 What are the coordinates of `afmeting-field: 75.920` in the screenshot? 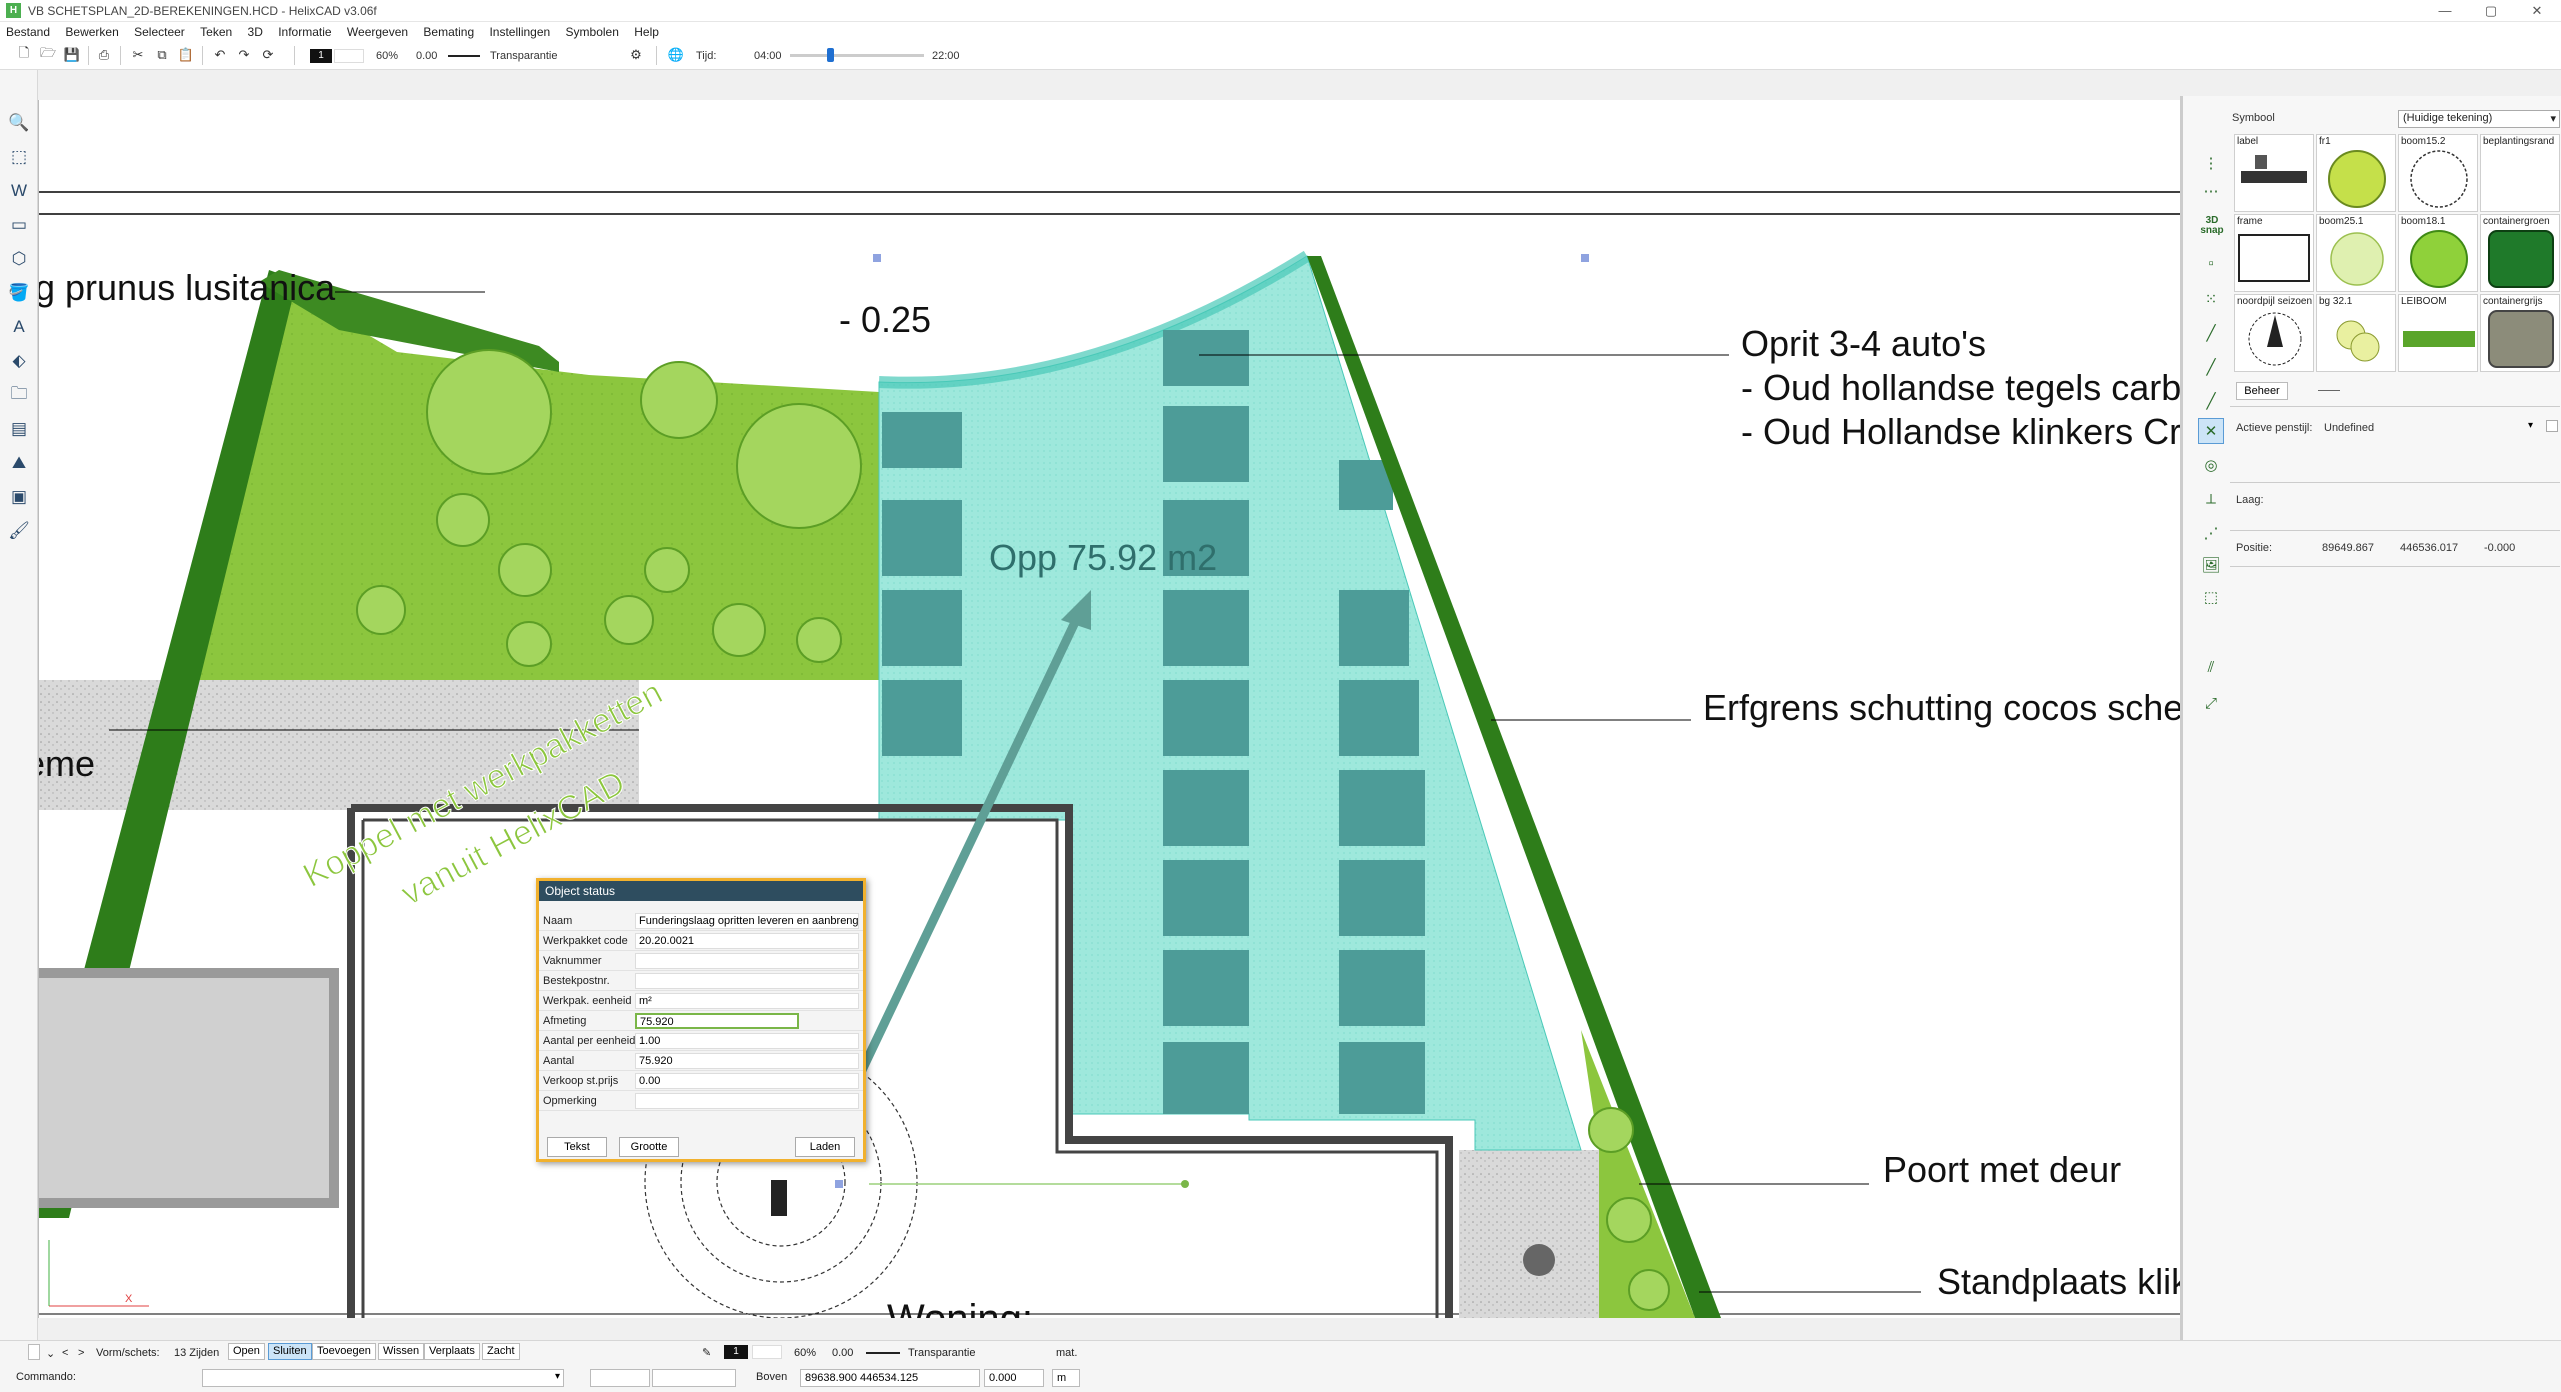 It's located at (717, 1021).